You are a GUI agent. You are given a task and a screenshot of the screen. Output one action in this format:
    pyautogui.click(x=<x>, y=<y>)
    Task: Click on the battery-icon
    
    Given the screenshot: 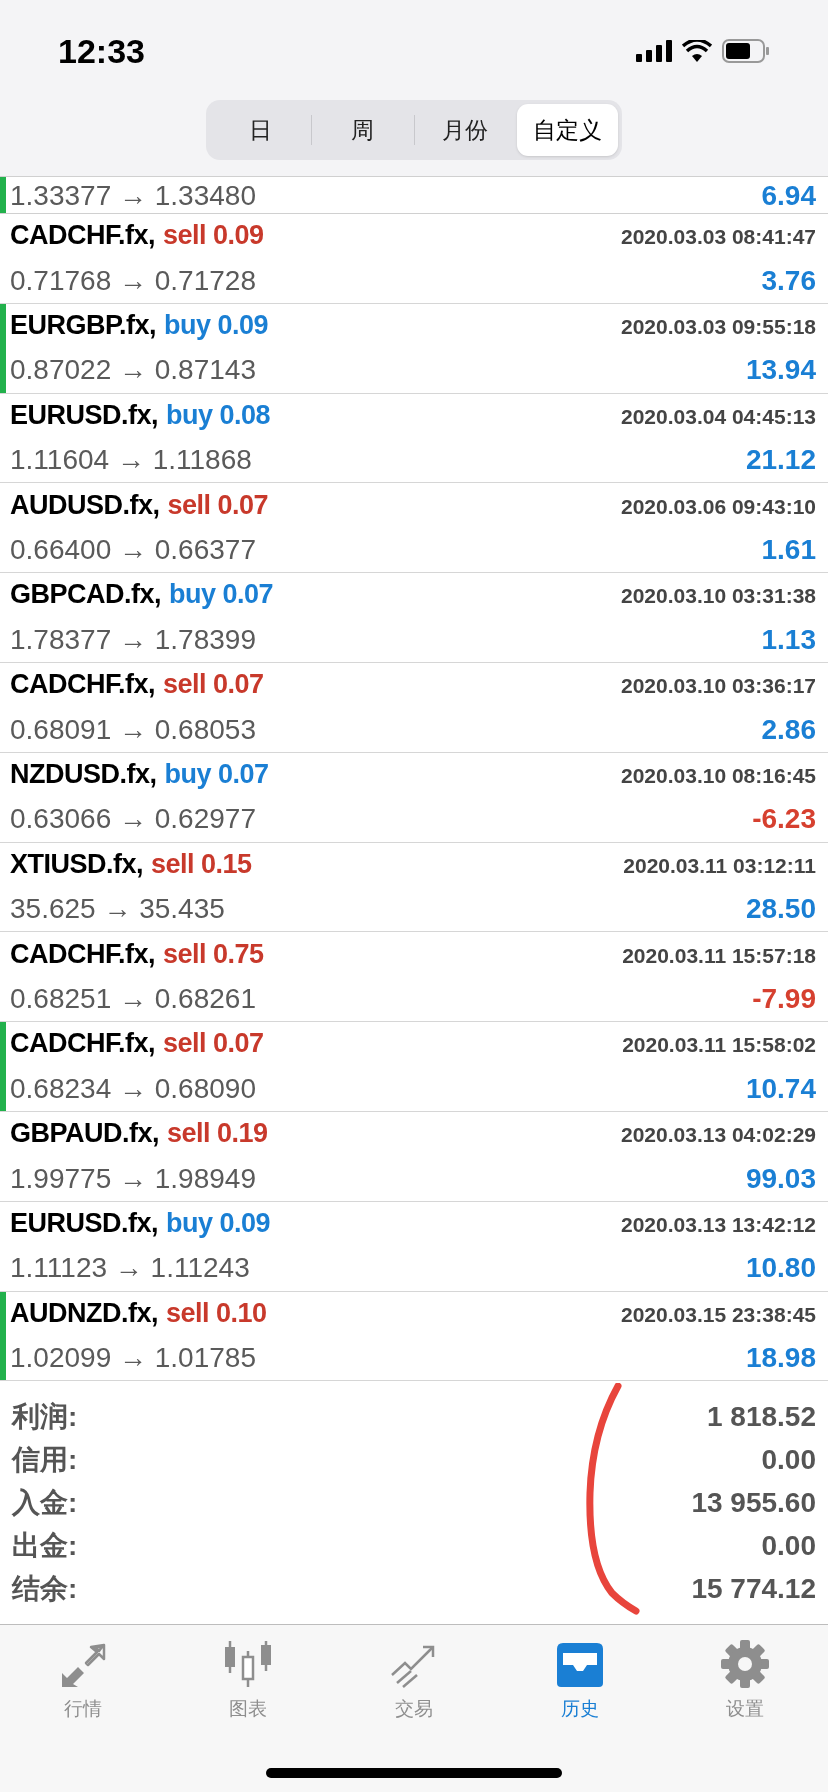 What is the action you would take?
    pyautogui.click(x=746, y=51)
    